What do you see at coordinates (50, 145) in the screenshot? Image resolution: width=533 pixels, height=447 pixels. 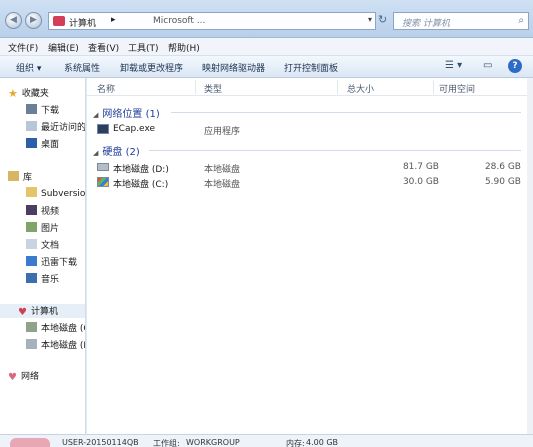 I see `nav-desktop-label: 桌面` at bounding box center [50, 145].